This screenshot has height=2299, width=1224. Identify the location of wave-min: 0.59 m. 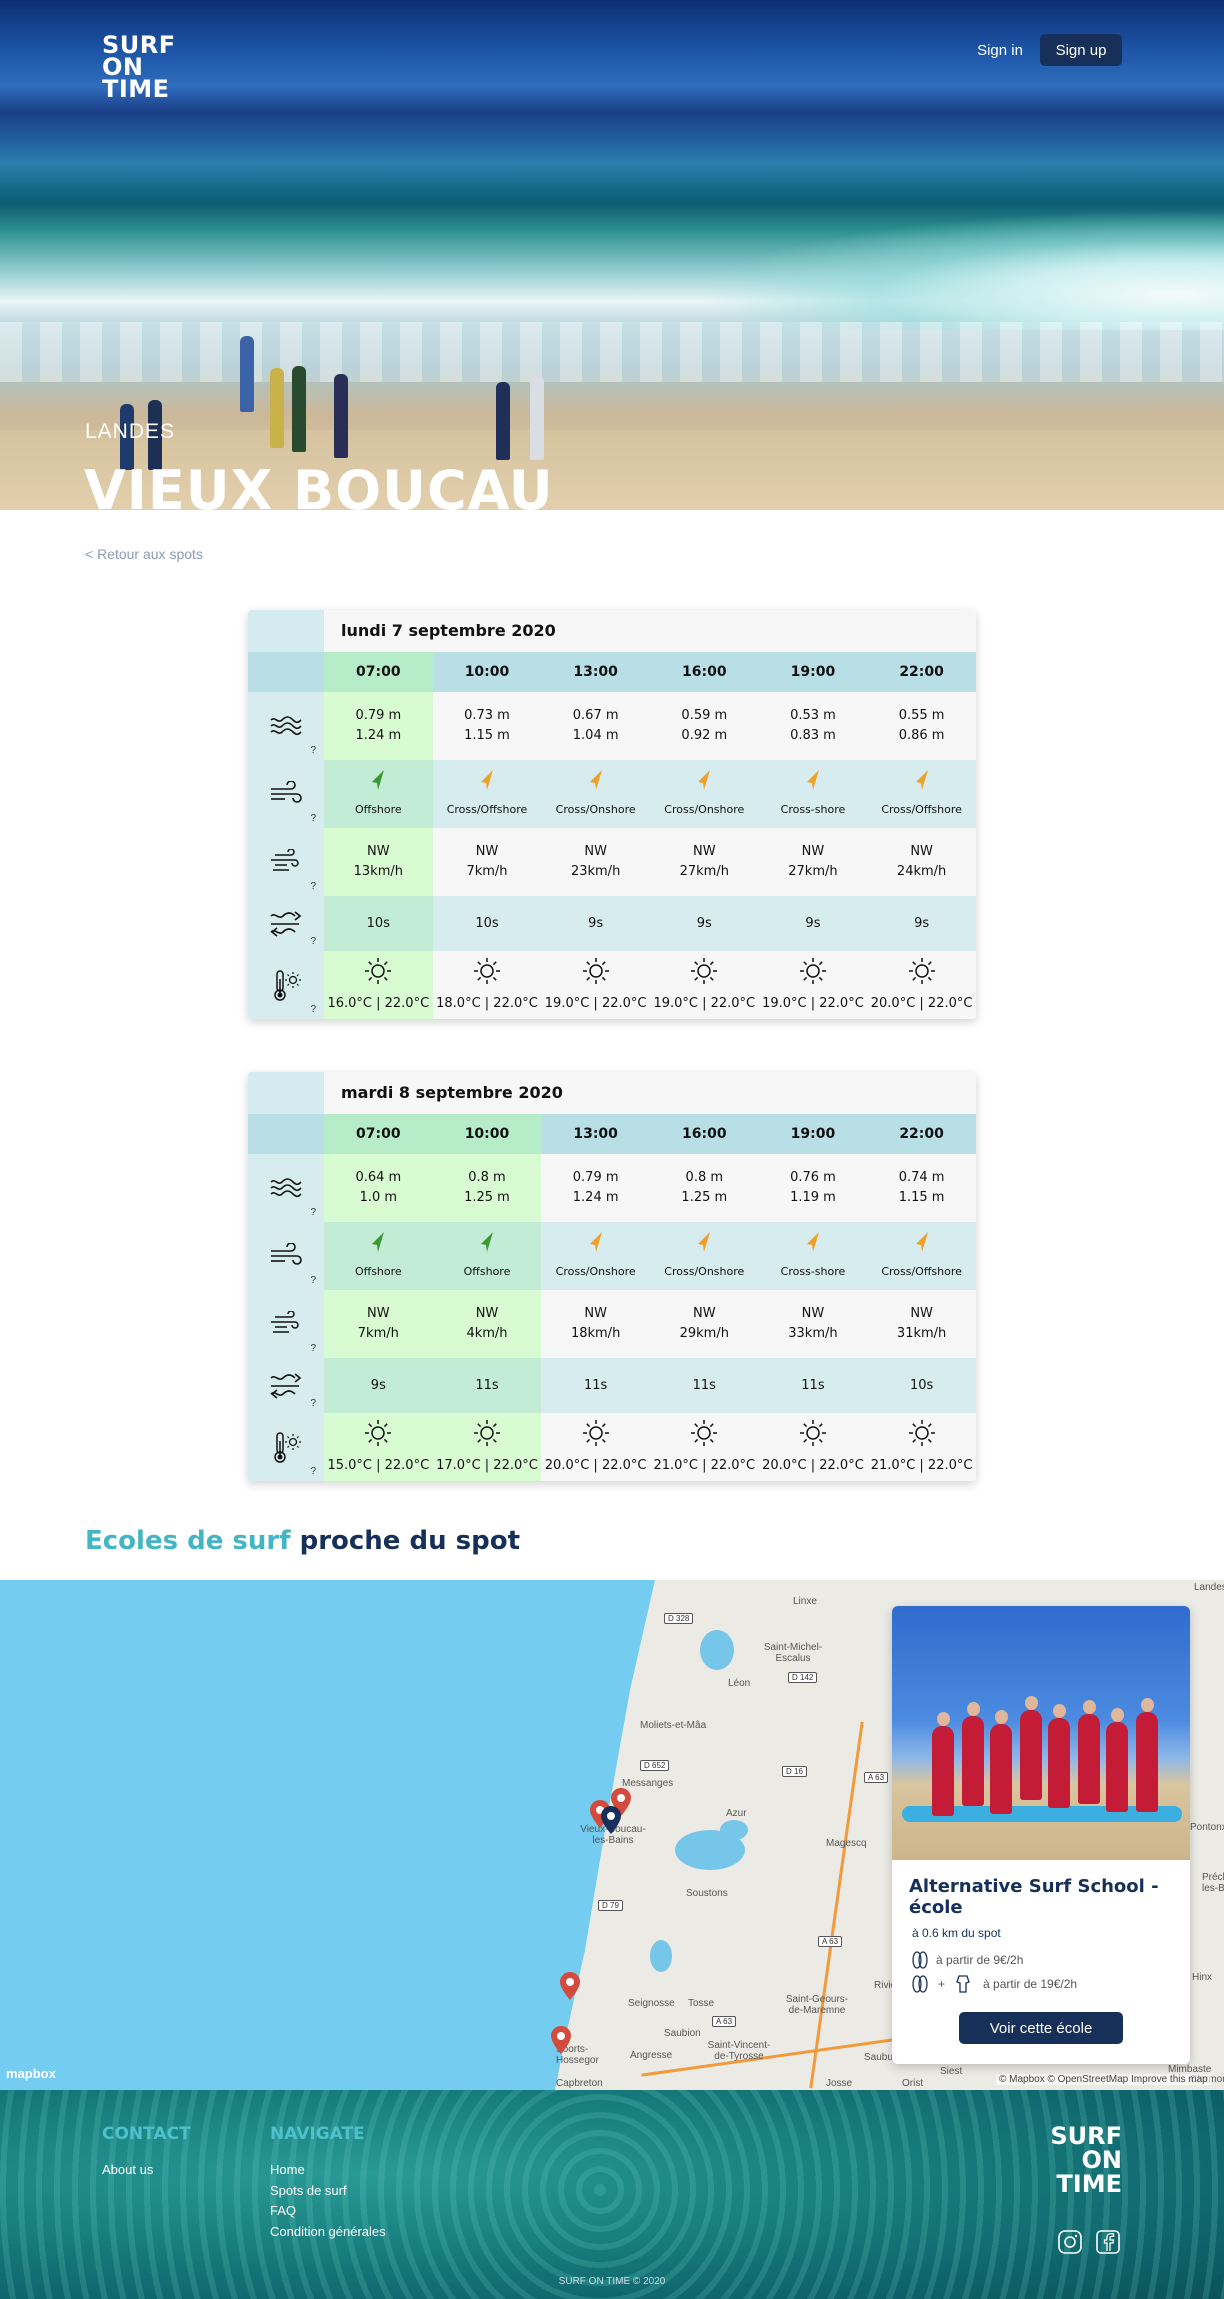
(704, 715).